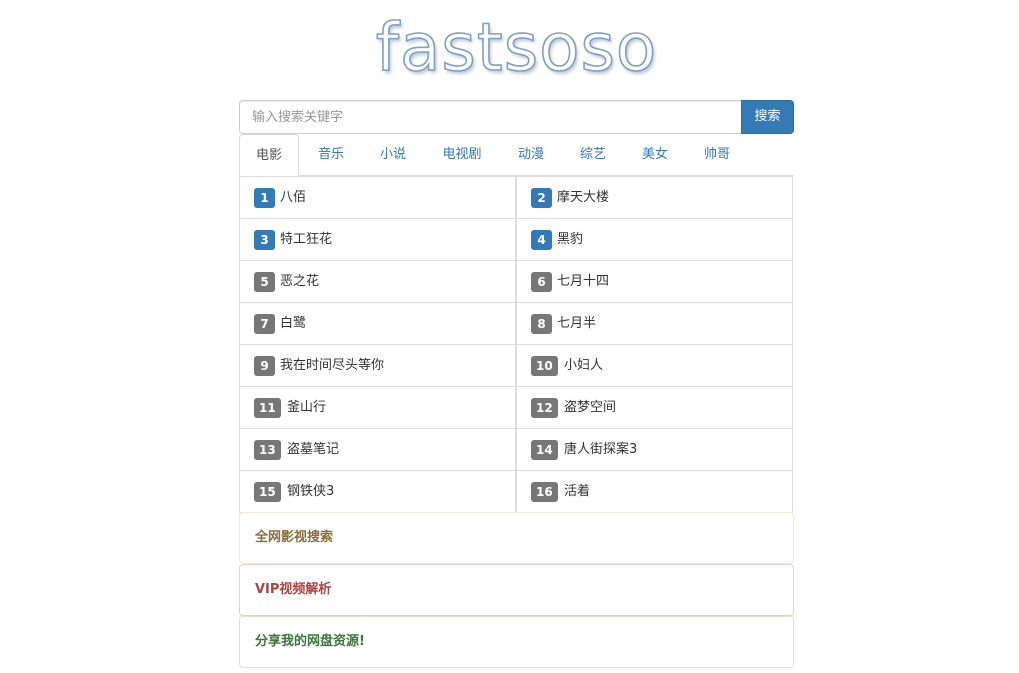 This screenshot has width=1019, height=673. I want to click on rank-badge: 1, so click(264, 198).